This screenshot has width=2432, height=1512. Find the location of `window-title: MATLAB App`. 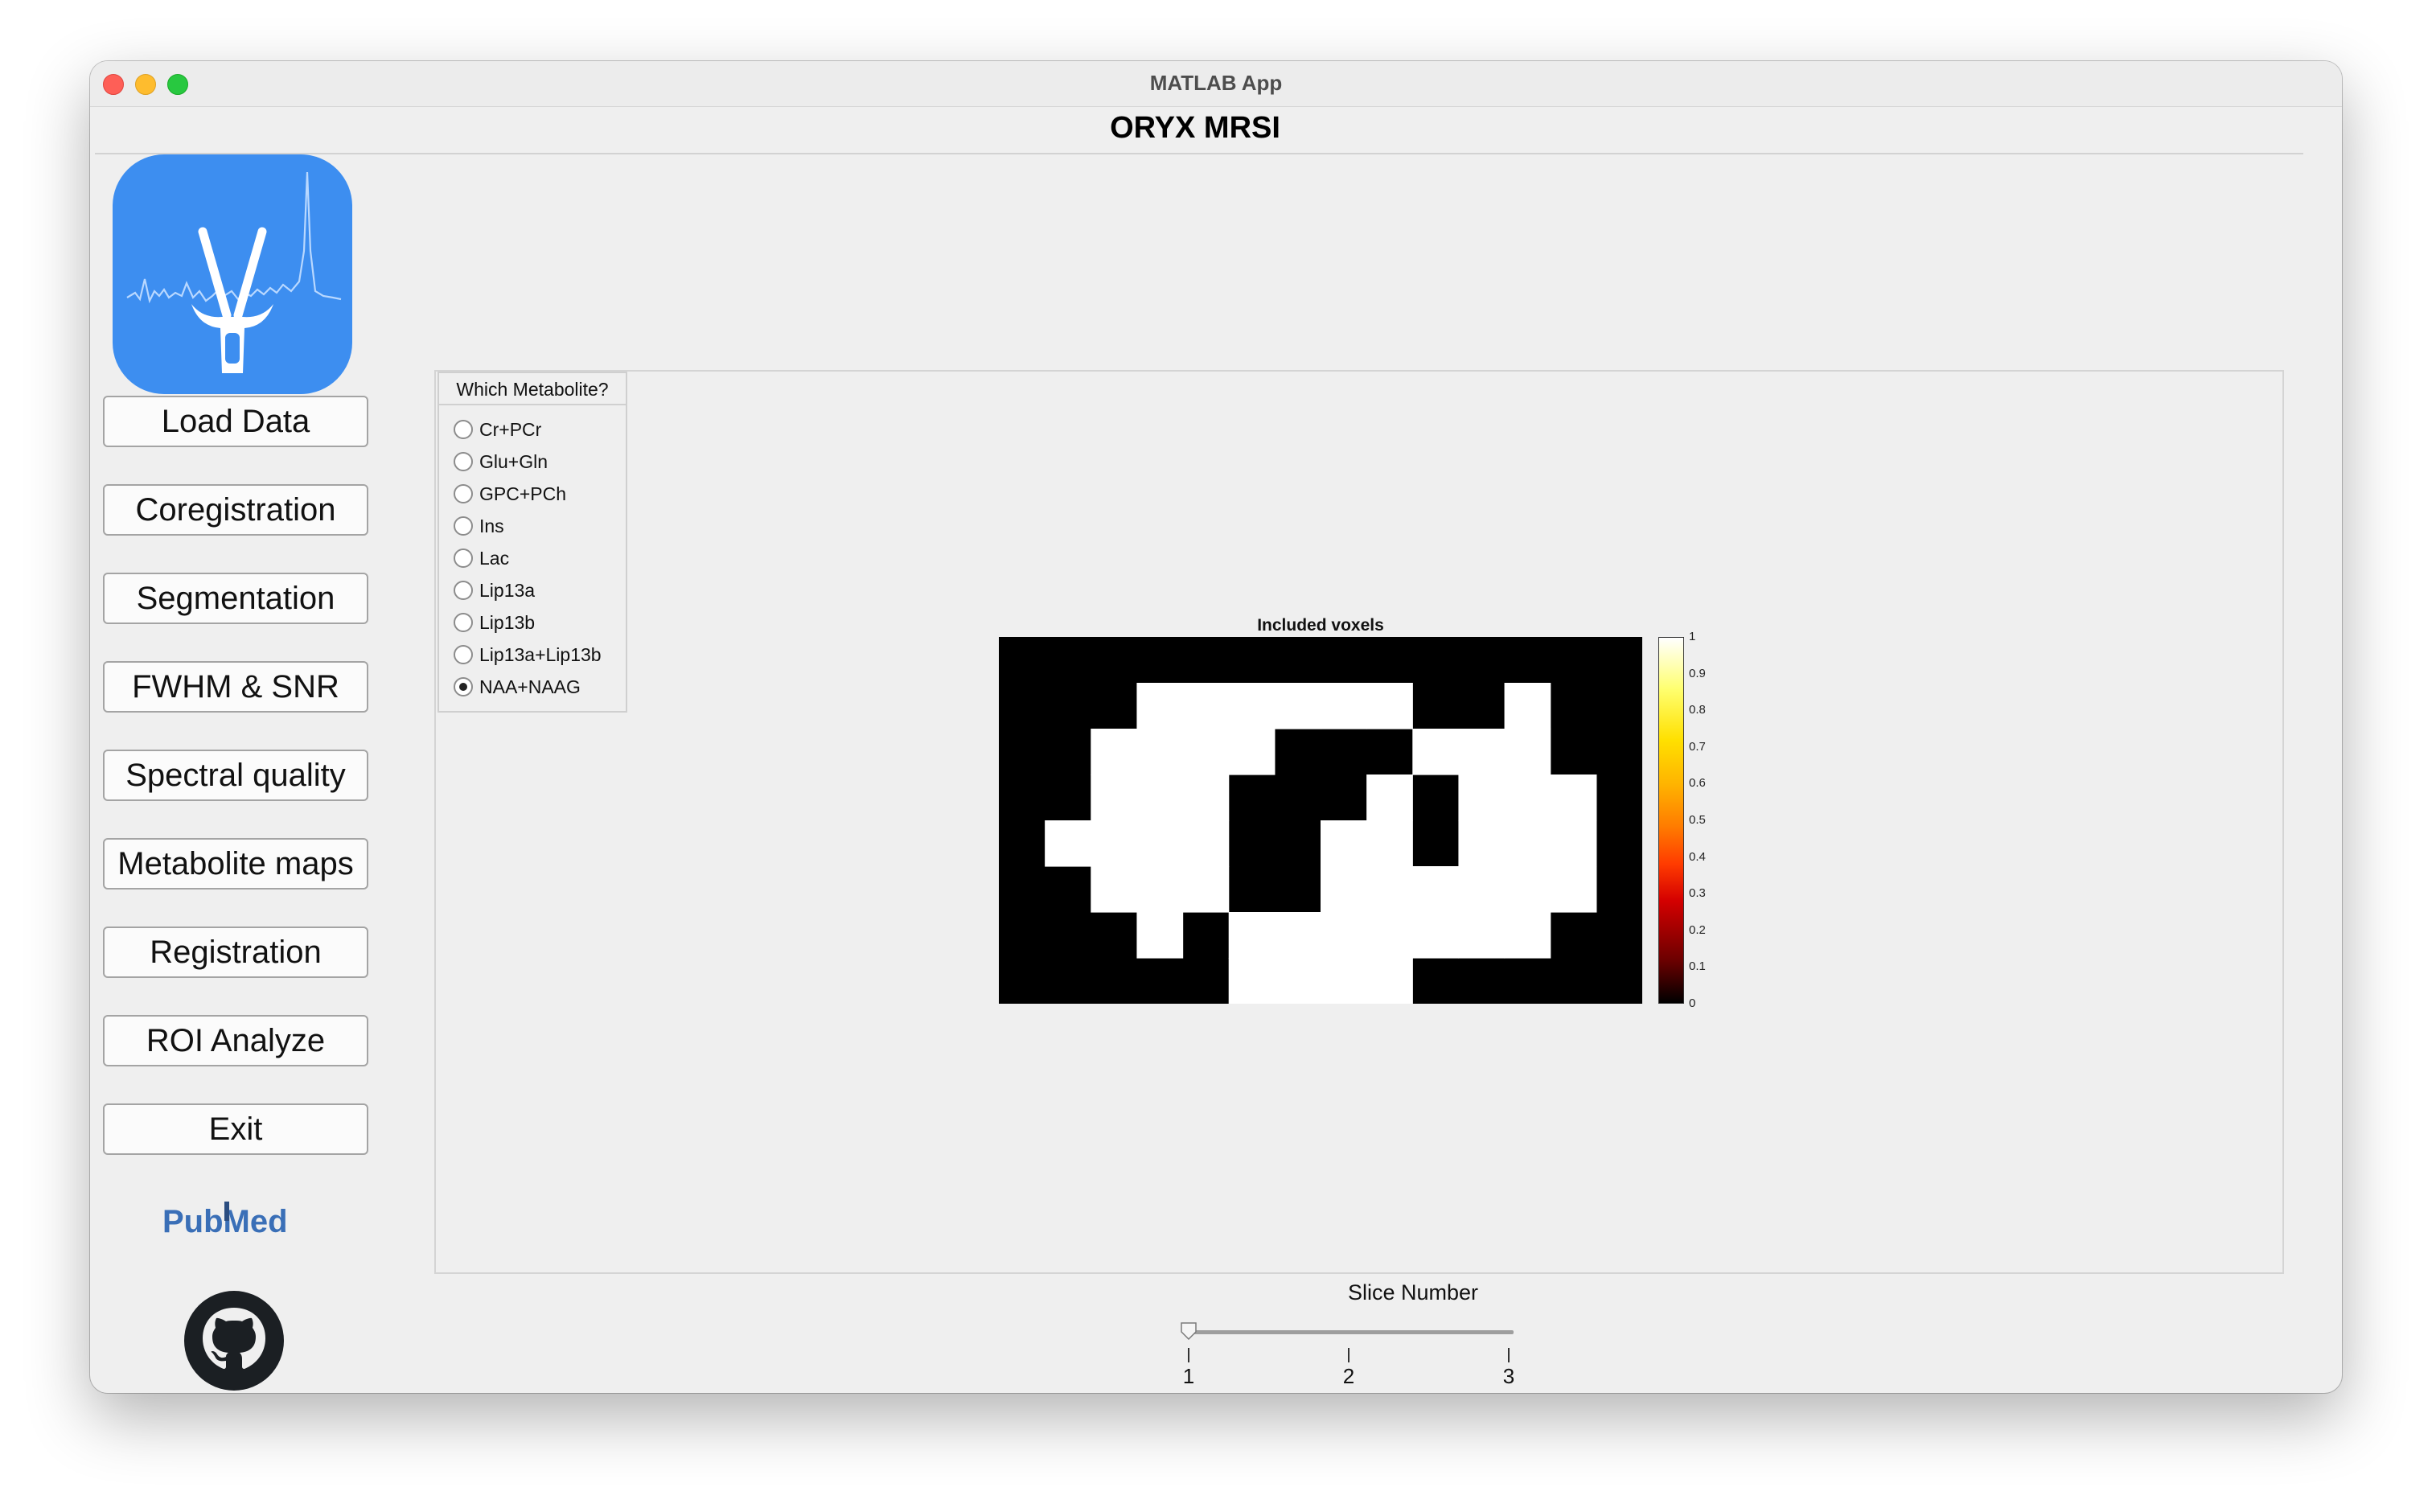

window-title: MATLAB App is located at coordinates (1216, 83).